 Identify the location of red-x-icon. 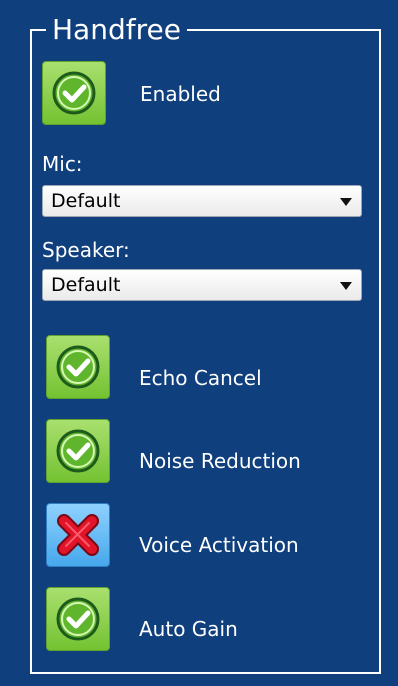
(78, 535).